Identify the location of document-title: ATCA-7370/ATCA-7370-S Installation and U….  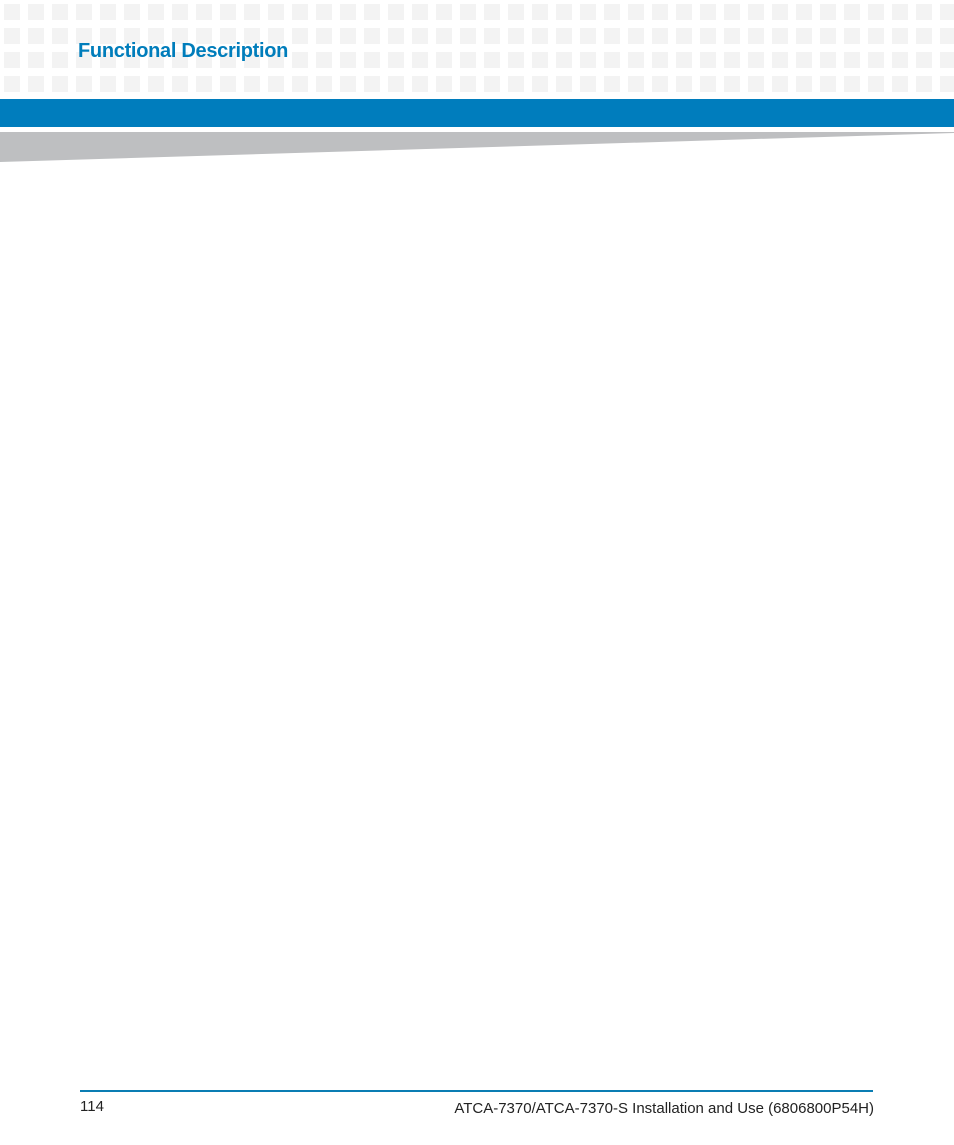
(664, 1108).